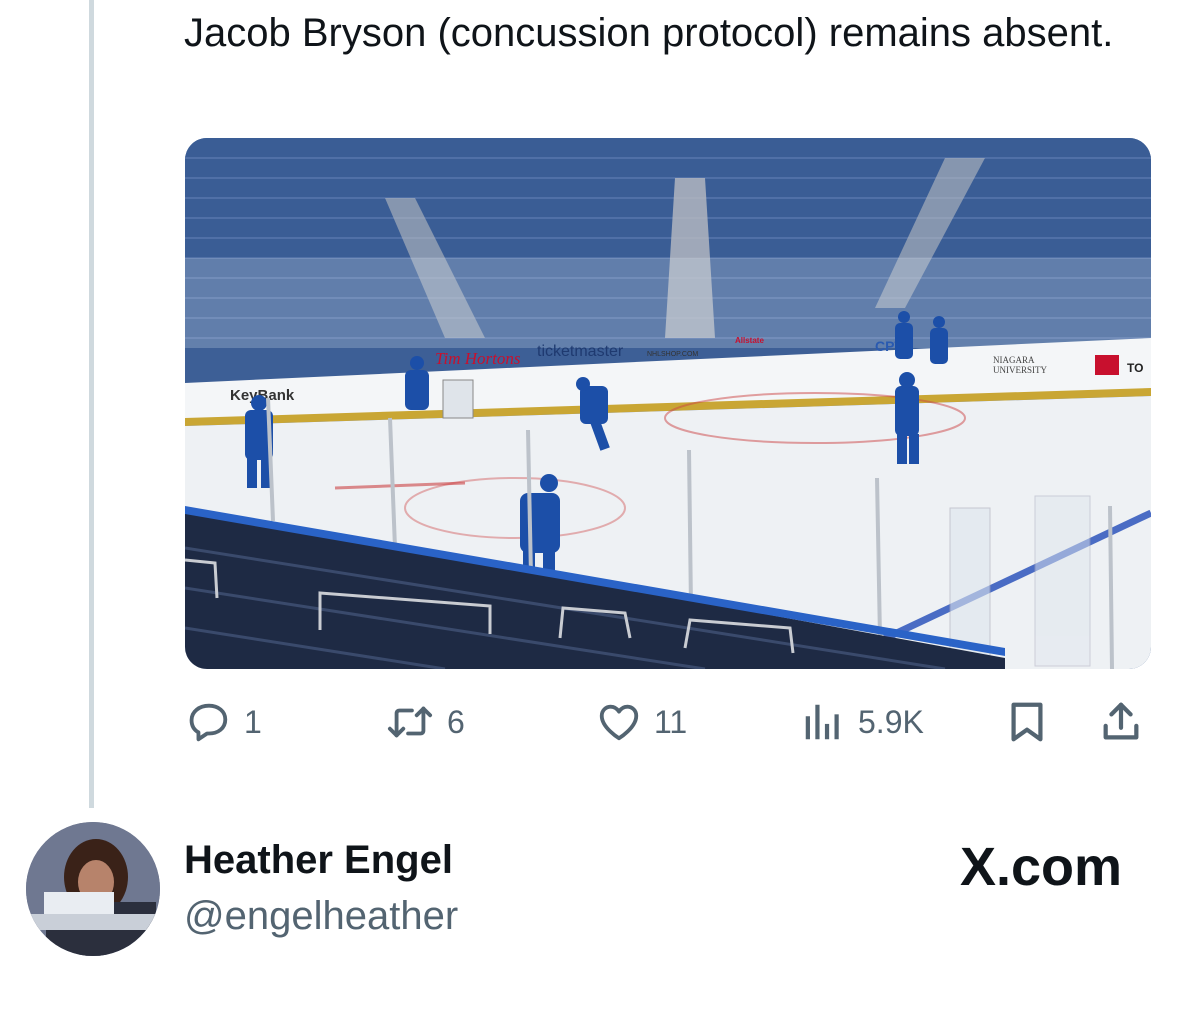 The image size is (1179, 1024). Describe the element at coordinates (591, 892) in the screenshot. I see `author-card: Heather Engel @engelheather X.com` at that location.